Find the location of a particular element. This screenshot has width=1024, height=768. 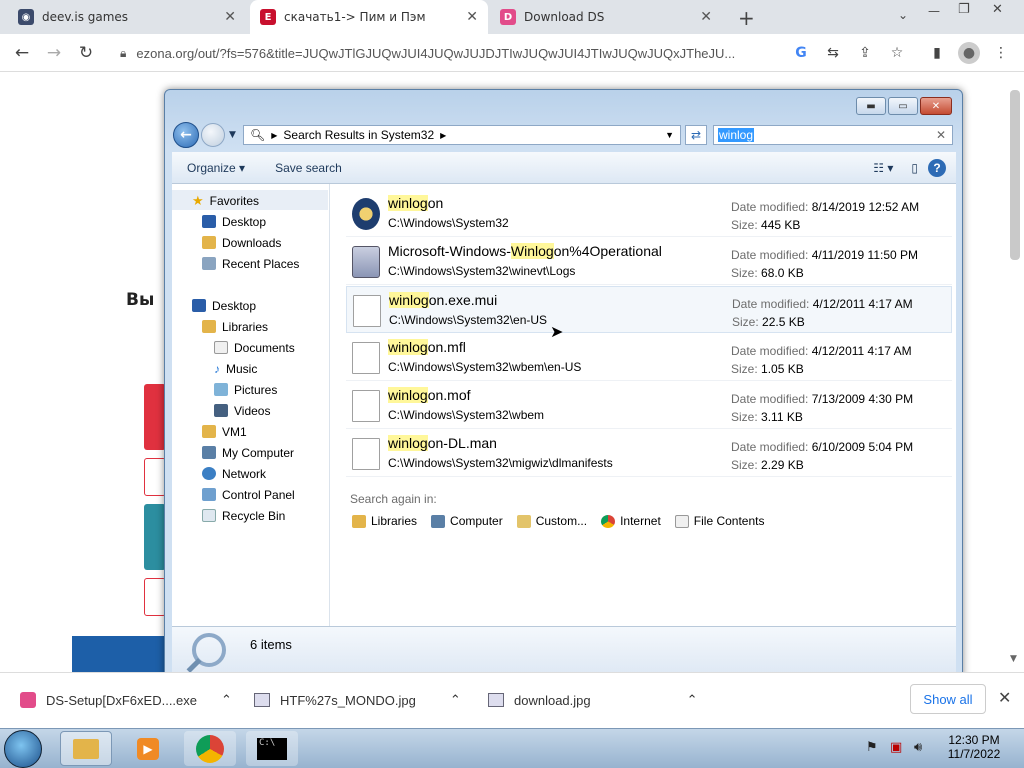

nav-fav-downloads: Downloads is located at coordinates (241, 242).